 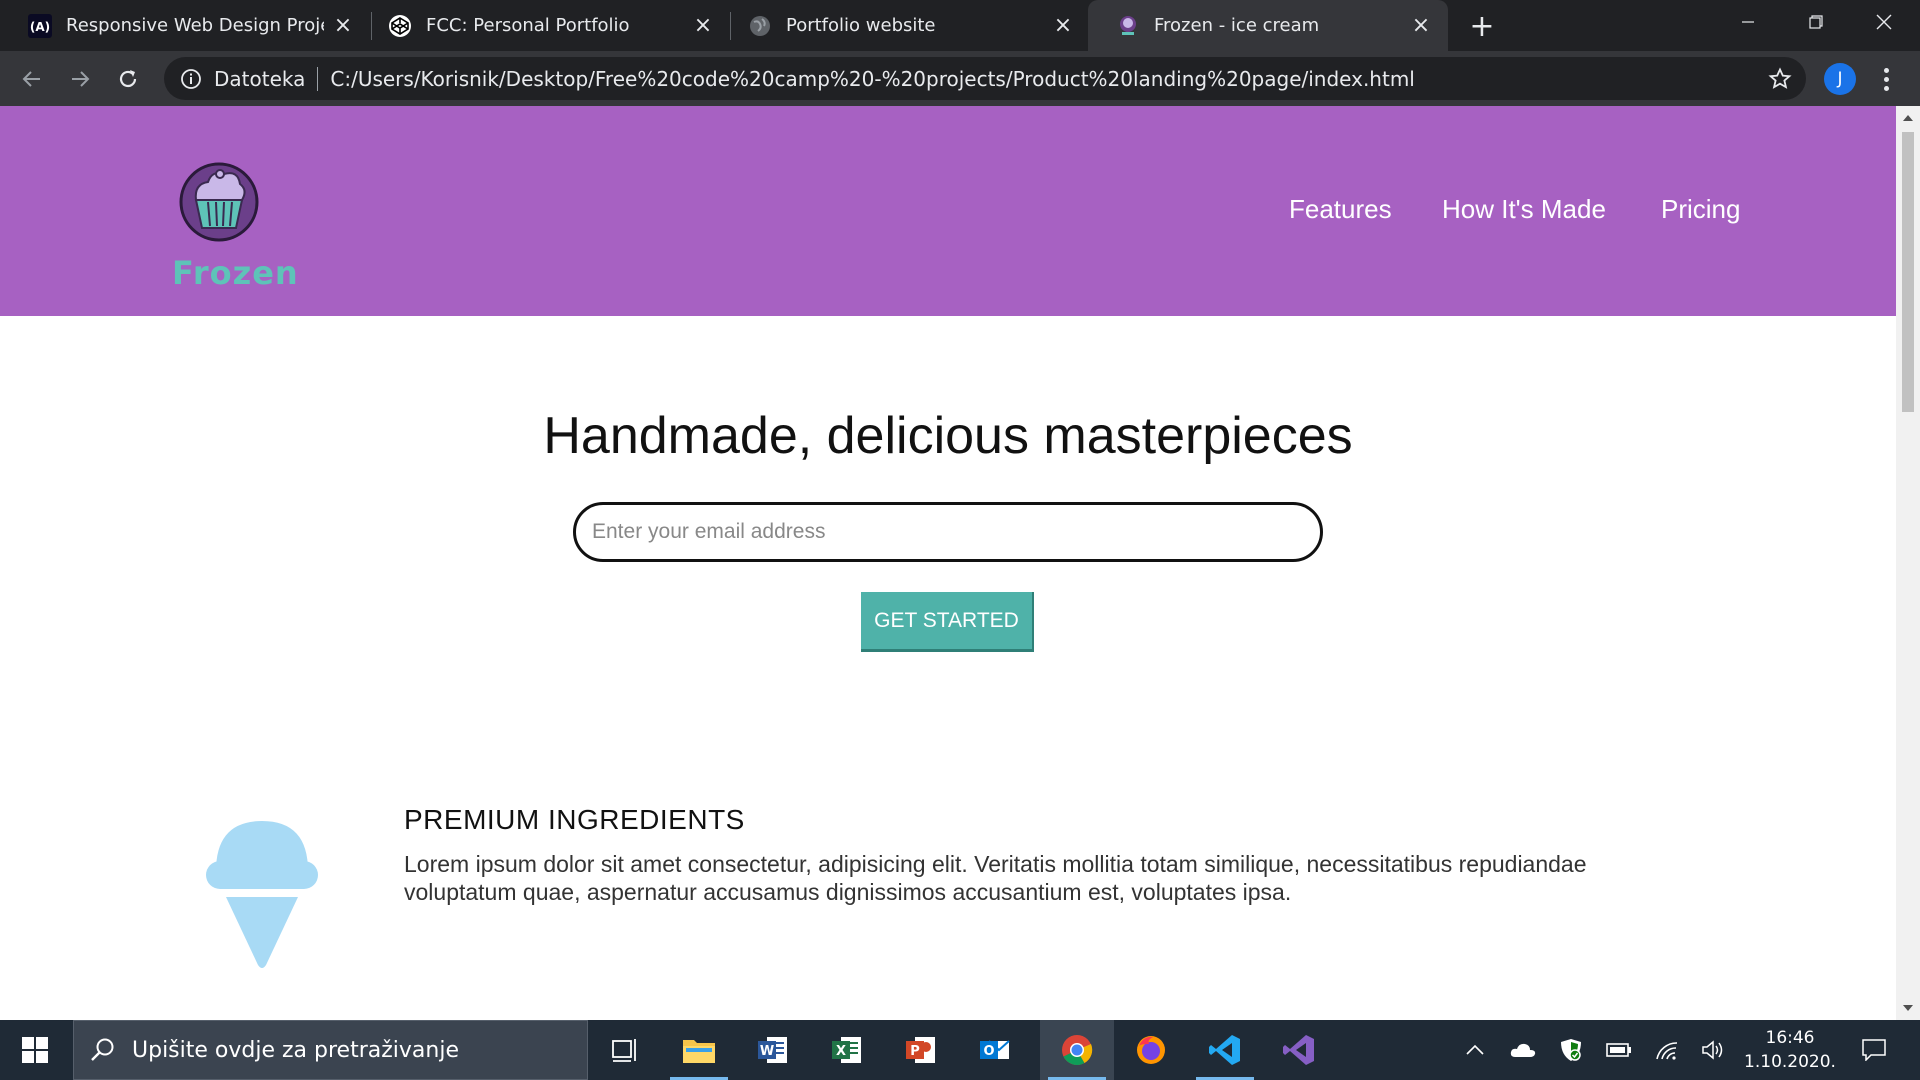 I want to click on profile-avatar: J, so click(x=1840, y=79).